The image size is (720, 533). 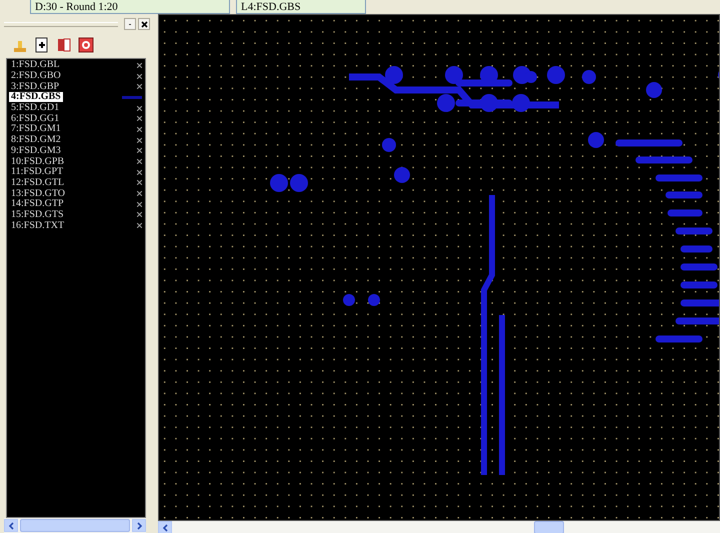 I want to click on layer-item: 13:FSD.GTO, so click(x=38, y=193).